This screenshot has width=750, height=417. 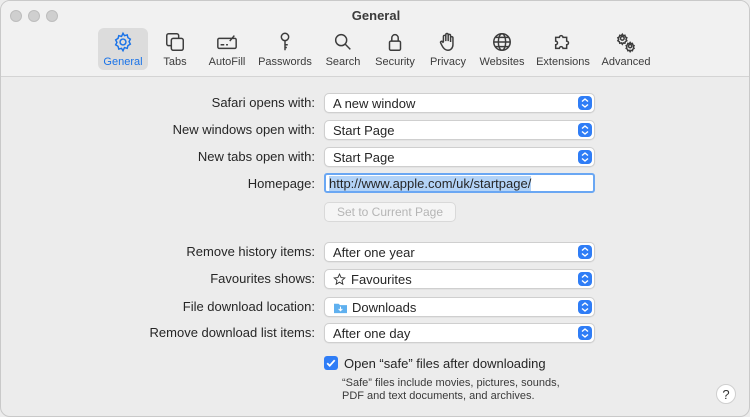 What do you see at coordinates (285, 41) in the screenshot?
I see `key-icon` at bounding box center [285, 41].